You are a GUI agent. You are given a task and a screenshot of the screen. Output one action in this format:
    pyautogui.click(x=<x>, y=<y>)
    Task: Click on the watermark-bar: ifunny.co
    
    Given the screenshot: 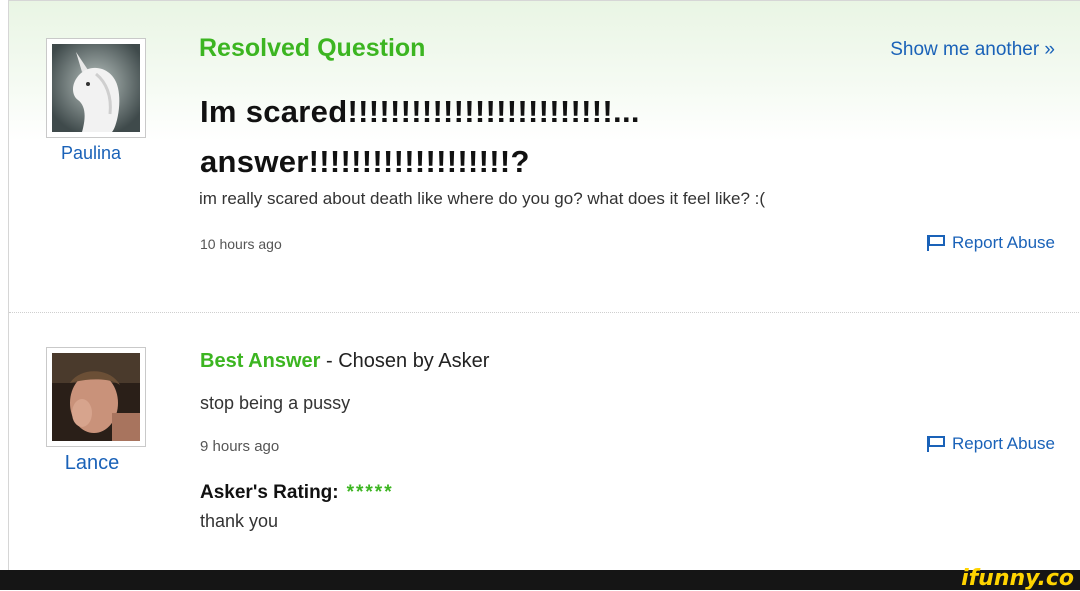 What is the action you would take?
    pyautogui.click(x=540, y=578)
    